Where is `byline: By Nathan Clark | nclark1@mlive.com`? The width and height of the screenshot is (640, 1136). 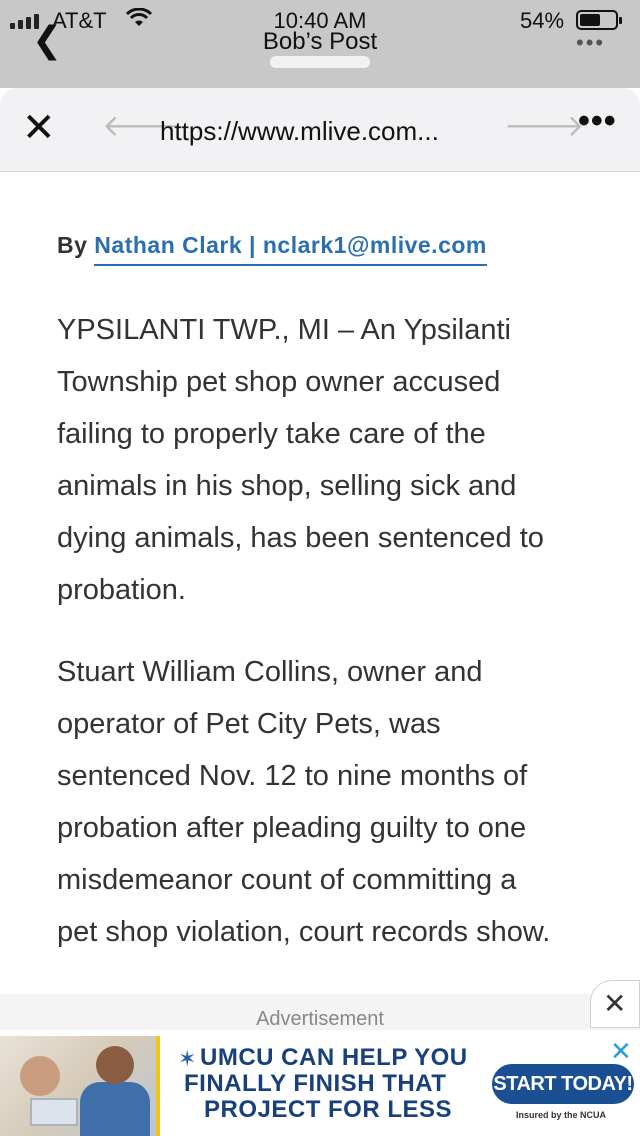 byline: By Nathan Clark | nclark1@mlive.com is located at coordinates (272, 249).